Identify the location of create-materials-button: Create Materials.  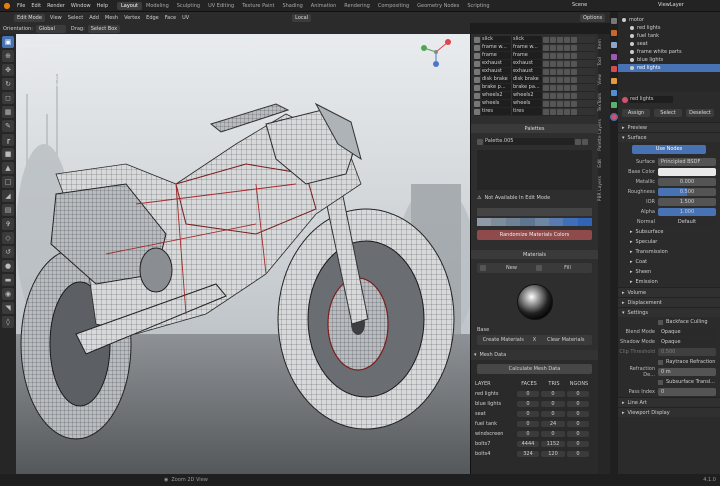
(503, 340).